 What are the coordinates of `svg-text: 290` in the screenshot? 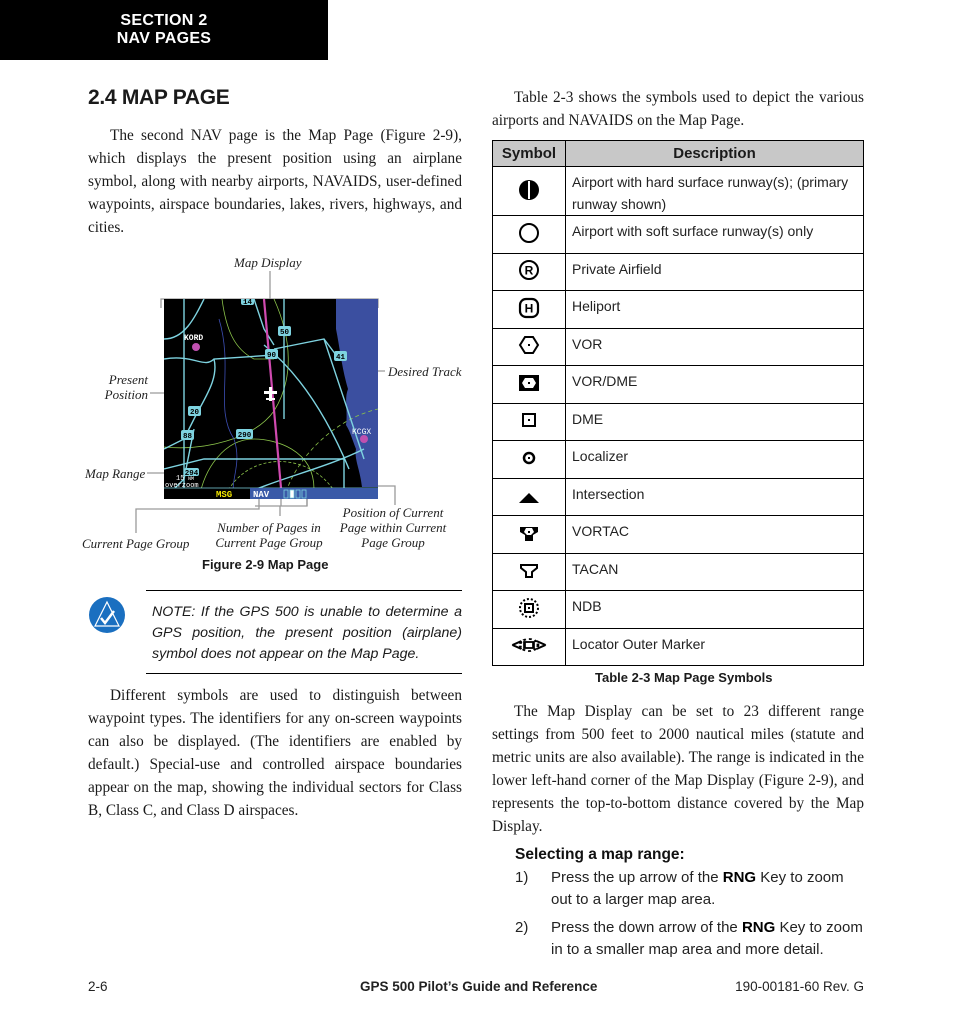 It's located at (245, 436).